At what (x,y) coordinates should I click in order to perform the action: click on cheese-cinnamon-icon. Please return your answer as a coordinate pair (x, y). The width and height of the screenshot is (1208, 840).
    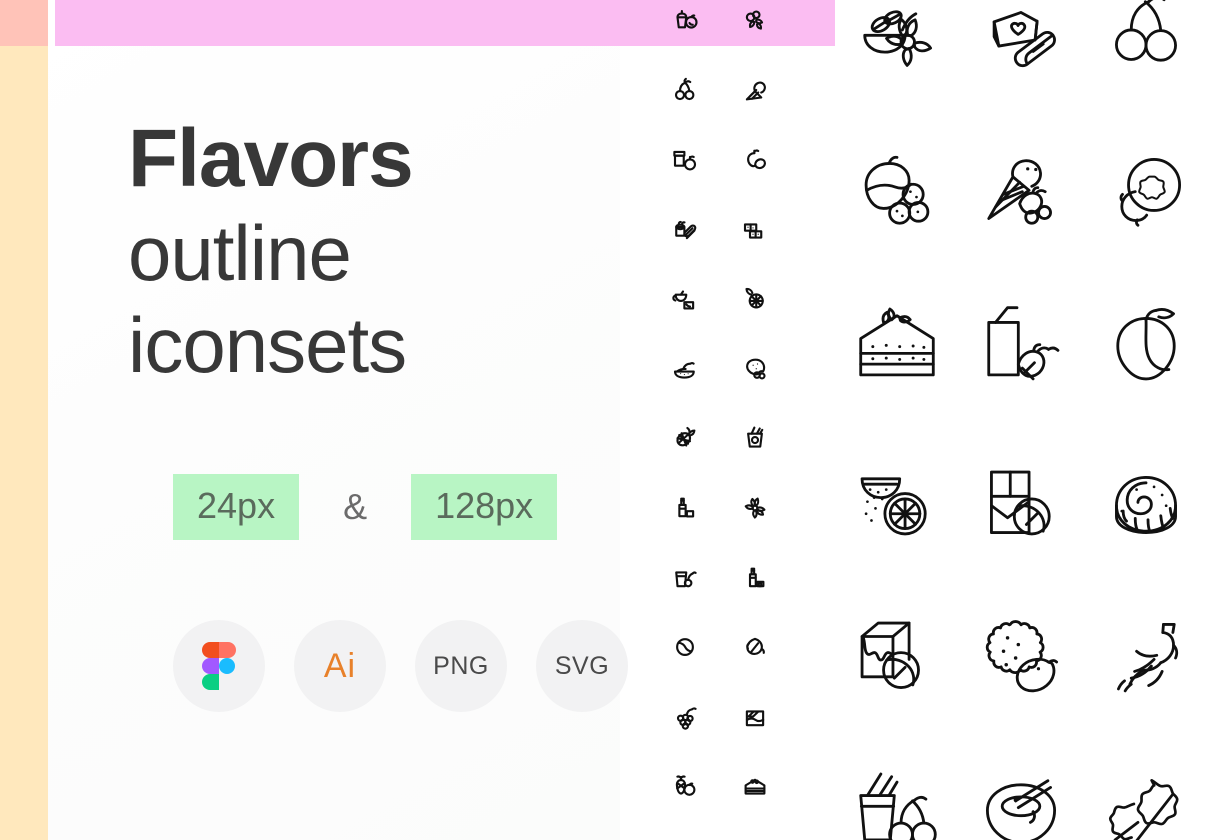
    Looking at the image, I should click on (1021, 57).